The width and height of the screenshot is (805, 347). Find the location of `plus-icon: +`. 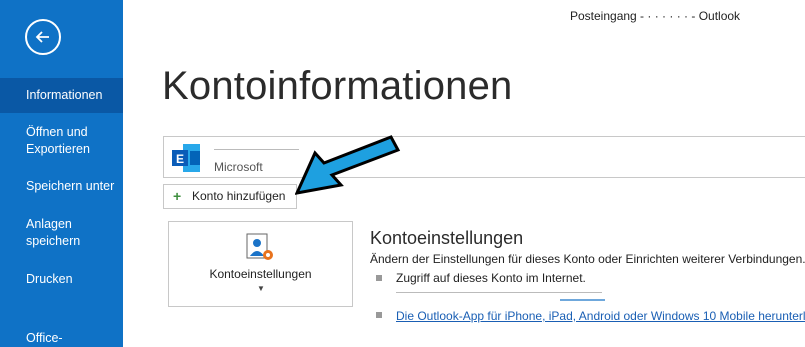

plus-icon: + is located at coordinates (177, 196).